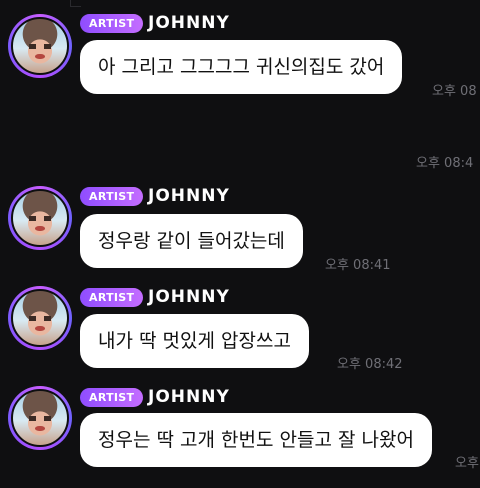 This screenshot has width=480, height=488. Describe the element at coordinates (370, 364) in the screenshot. I see `message-time: 오후 08:42` at that location.